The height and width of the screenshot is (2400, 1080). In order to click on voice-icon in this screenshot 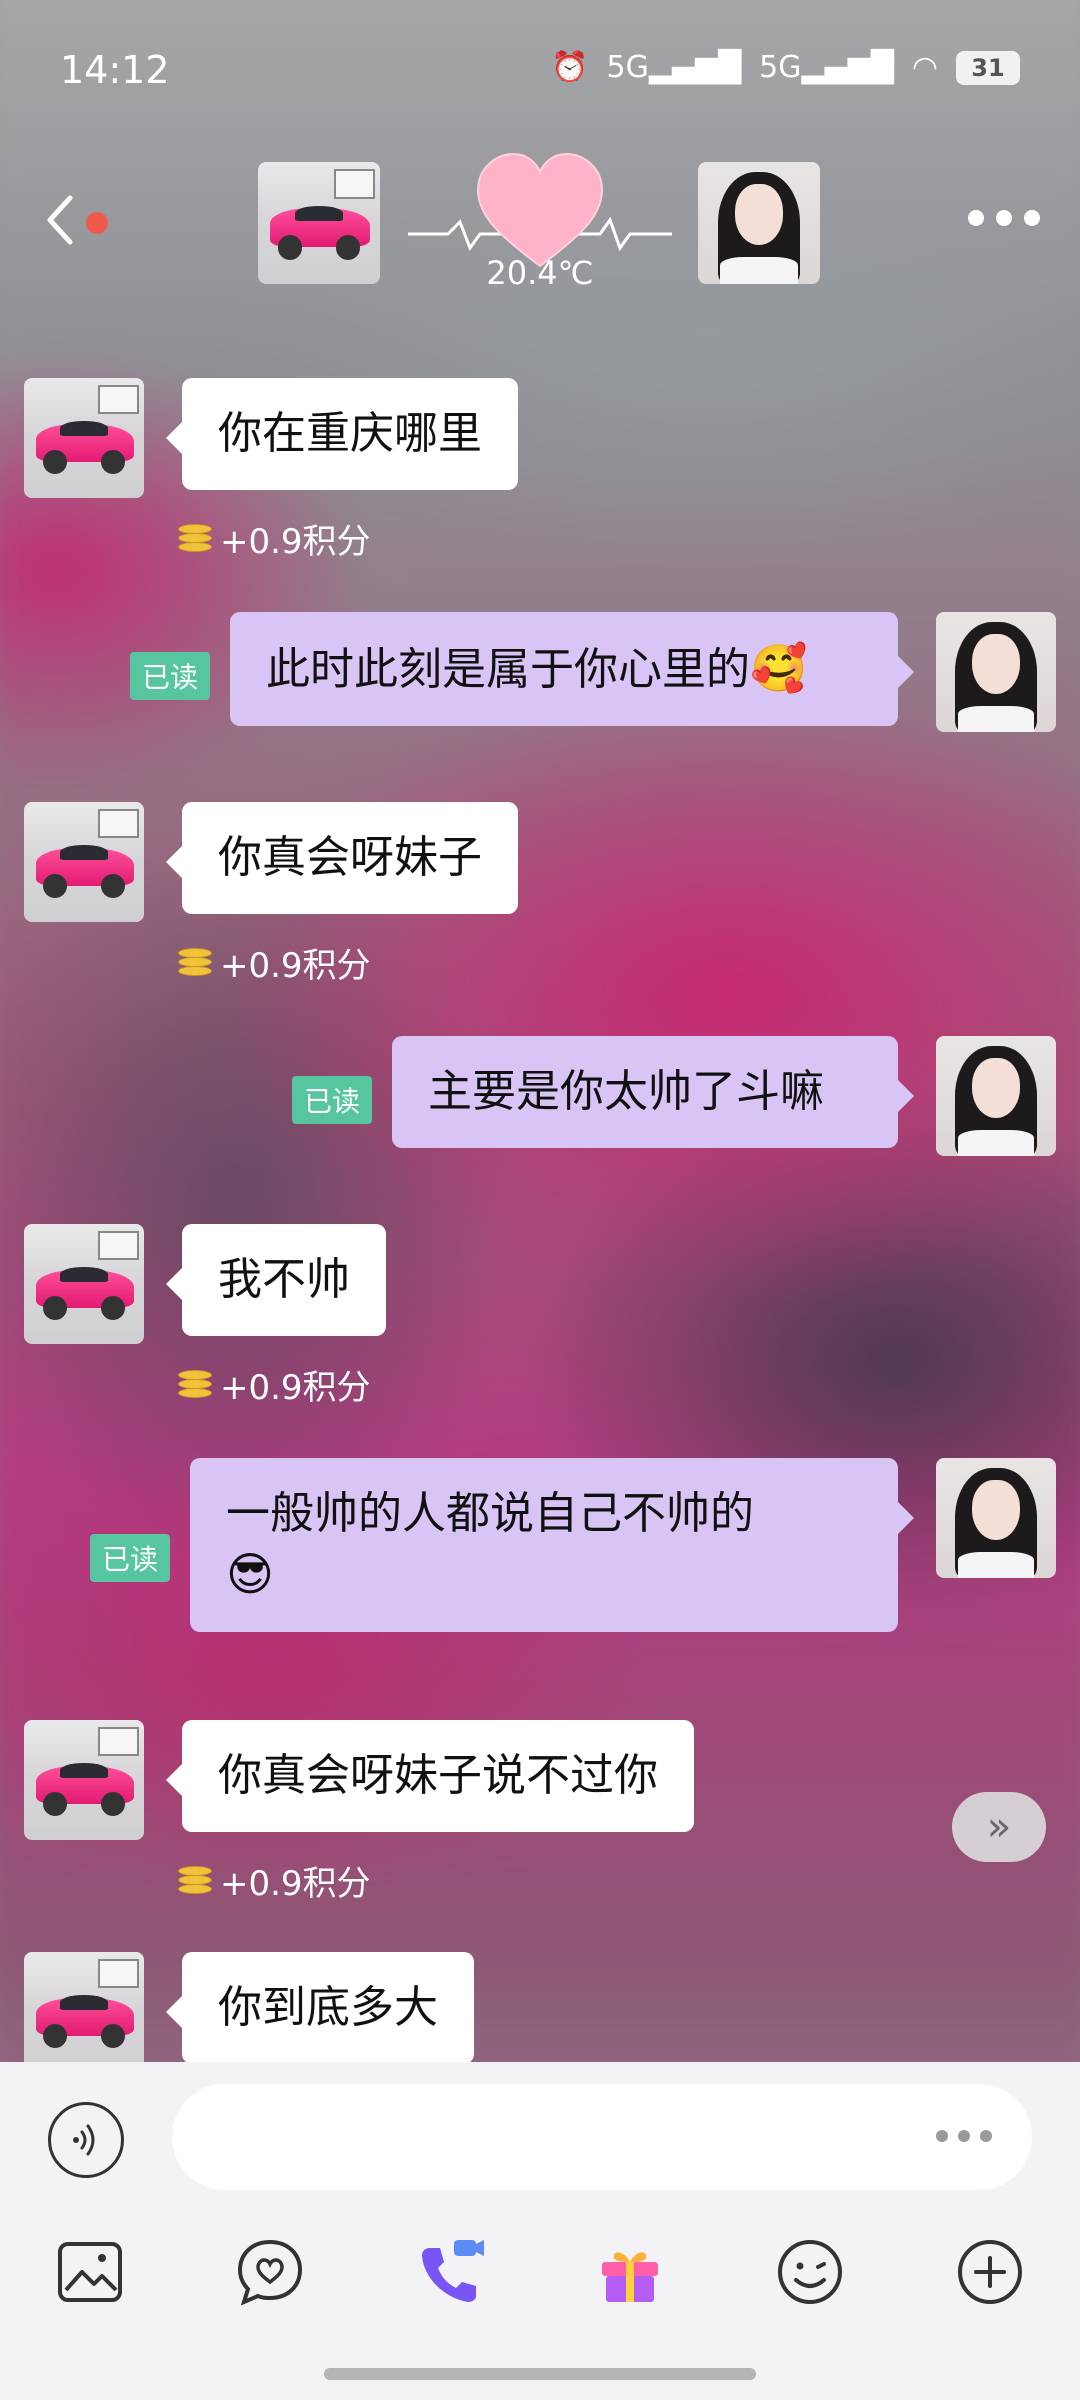, I will do `click(84, 2140)`.